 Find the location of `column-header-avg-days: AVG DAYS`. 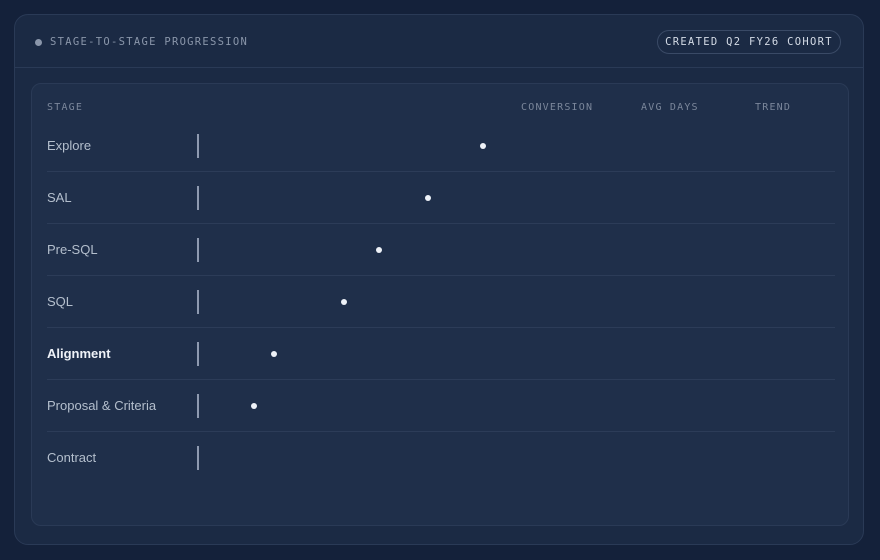

column-header-avg-days: AVG DAYS is located at coordinates (670, 107).